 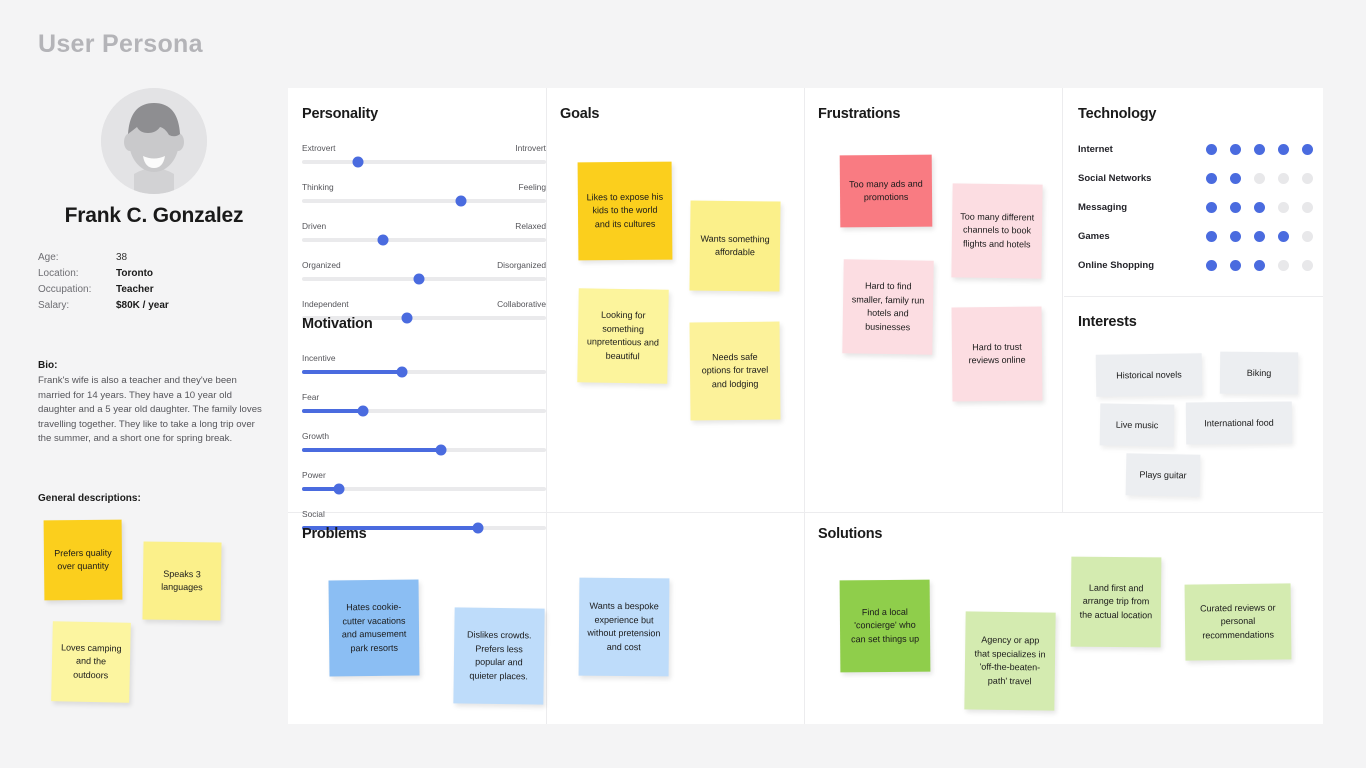 What do you see at coordinates (580, 114) in the screenshot?
I see `panel-title-goals: Goals` at bounding box center [580, 114].